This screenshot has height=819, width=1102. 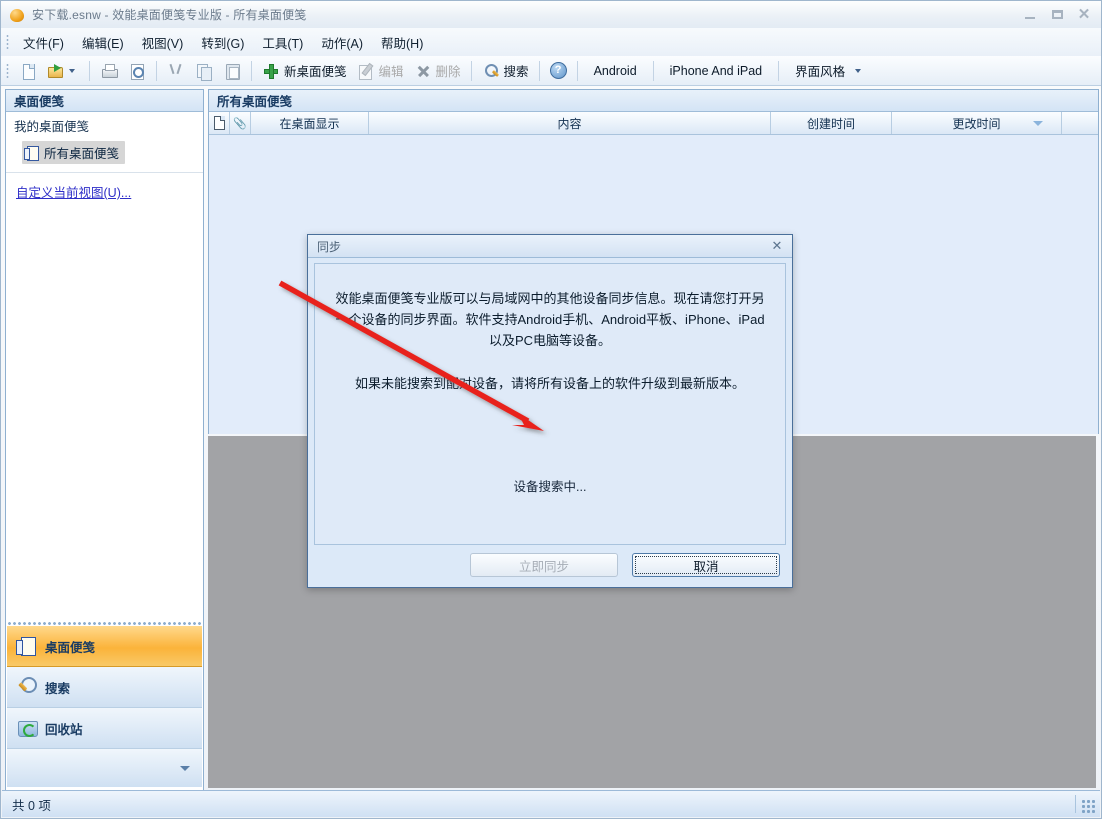 What do you see at coordinates (516, 72) in the screenshot?
I see `search-label: 搜索` at bounding box center [516, 72].